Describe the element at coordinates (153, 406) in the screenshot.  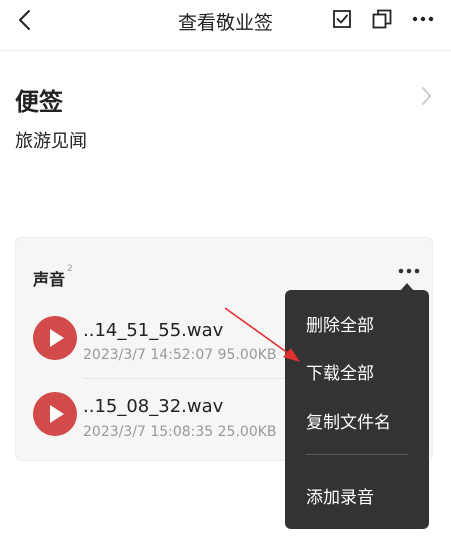
I see `audio-filename: ..15_08_32.wav` at that location.